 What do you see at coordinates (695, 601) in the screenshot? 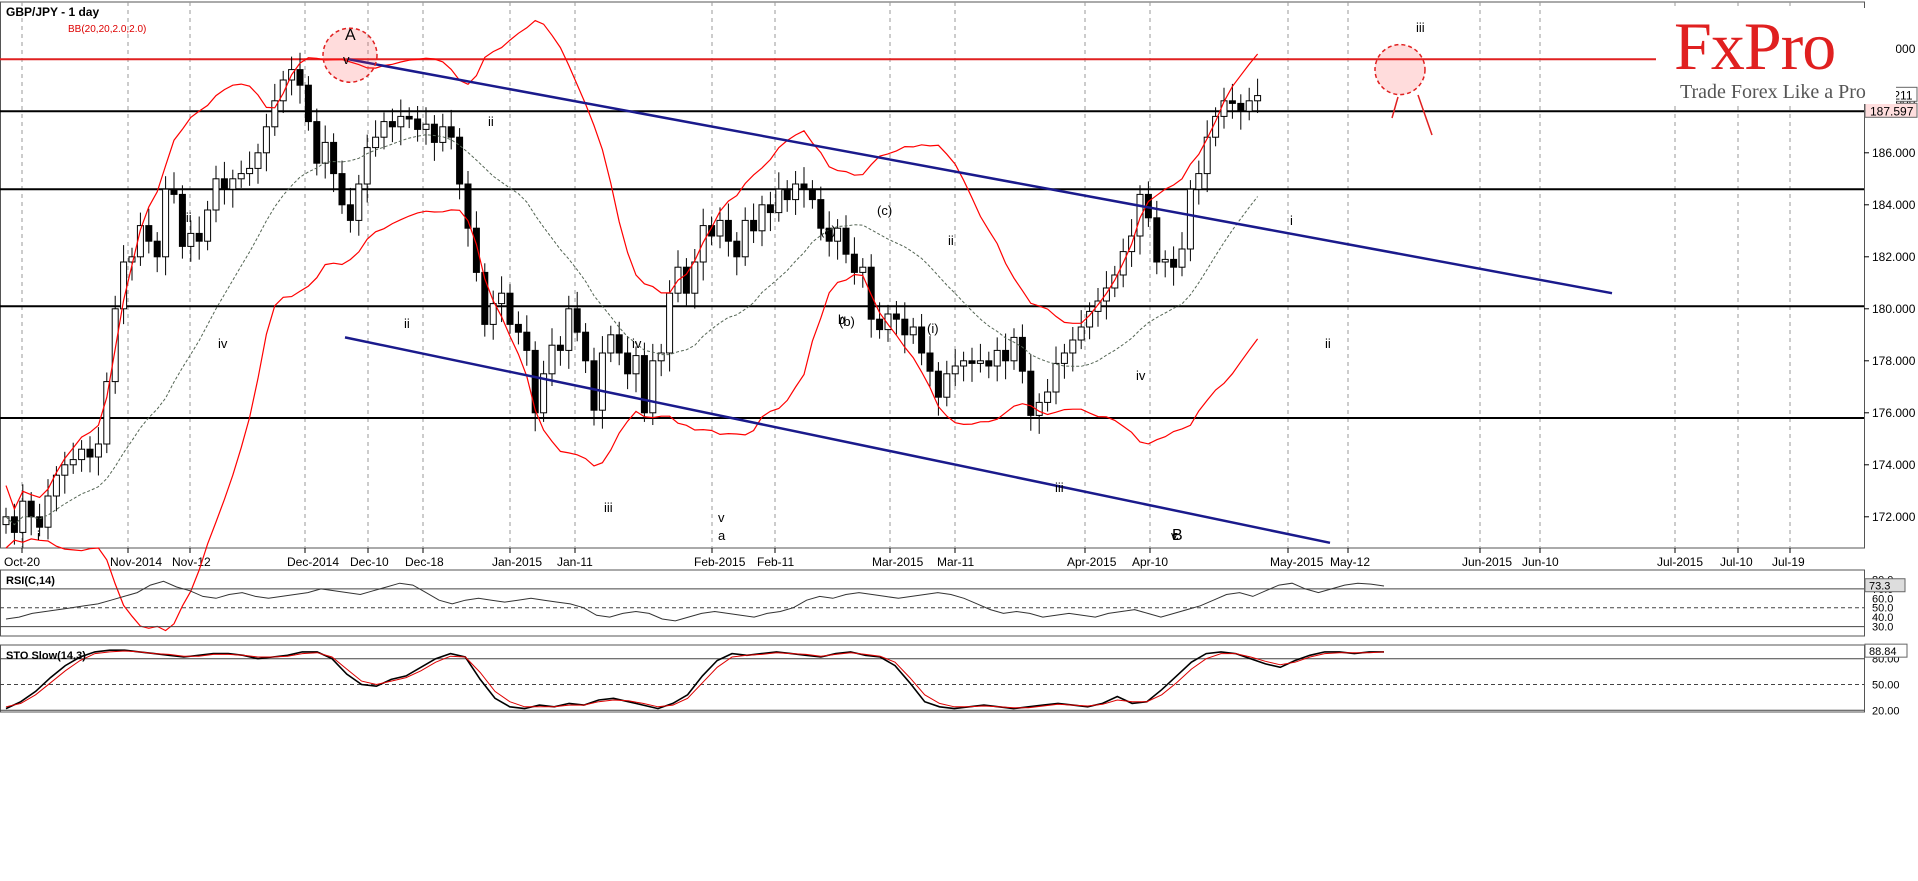
I see `rsi-line` at bounding box center [695, 601].